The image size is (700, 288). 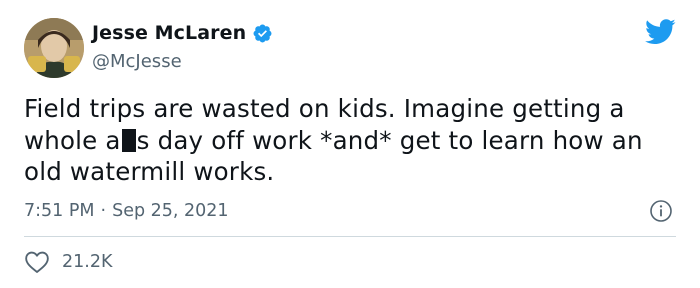 What do you see at coordinates (170, 211) in the screenshot?
I see `tweet-date: Sep 25, 2021` at bounding box center [170, 211].